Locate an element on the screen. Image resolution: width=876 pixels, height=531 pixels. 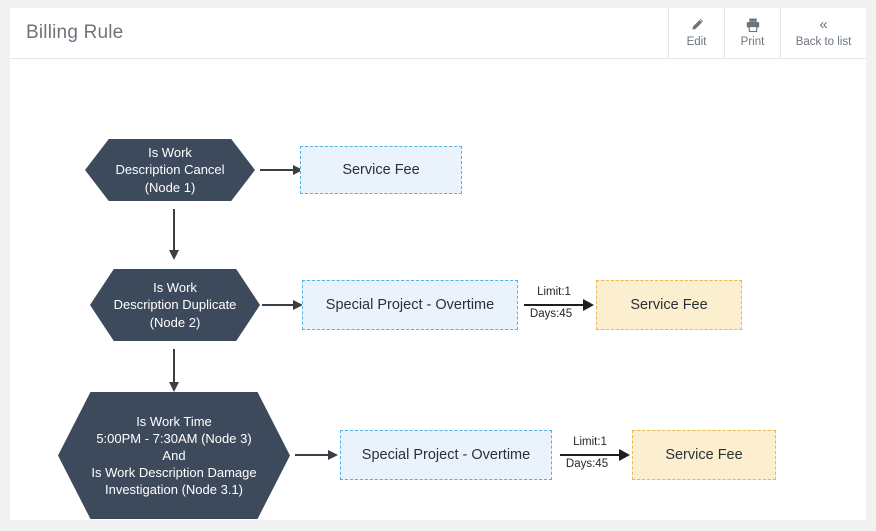
condition-node-2-label: Is Work Description Duplicate (Node 2) is located at coordinates (175, 305).